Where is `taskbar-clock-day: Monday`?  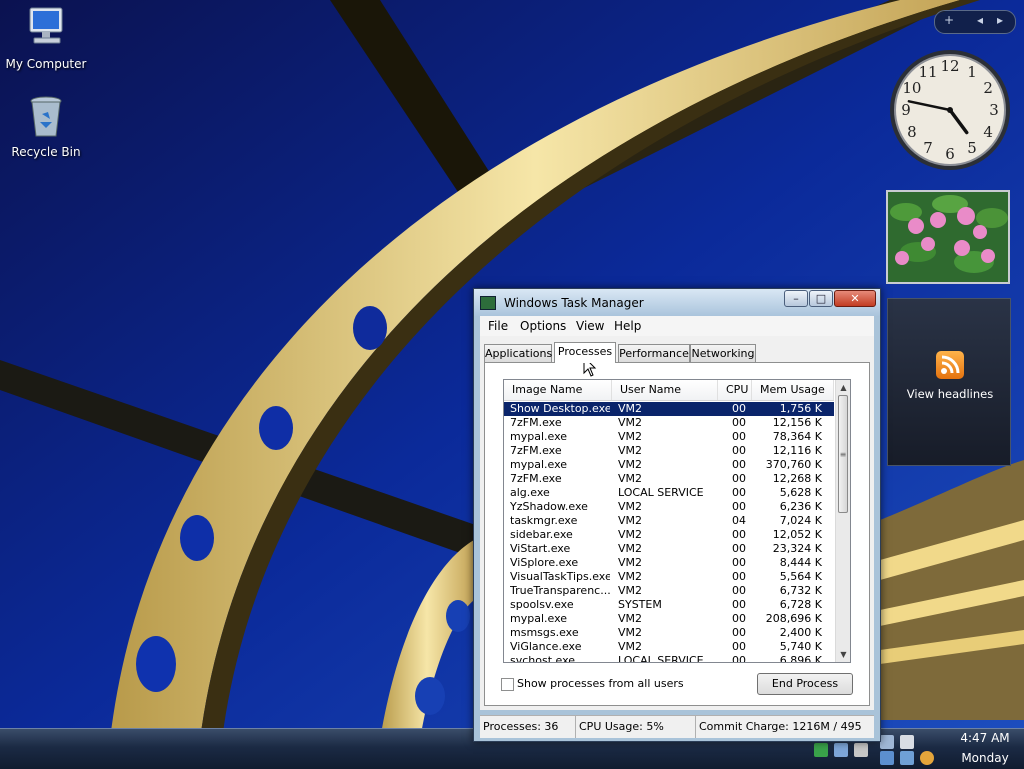
taskbar-clock-day: Monday is located at coordinates (985, 758).